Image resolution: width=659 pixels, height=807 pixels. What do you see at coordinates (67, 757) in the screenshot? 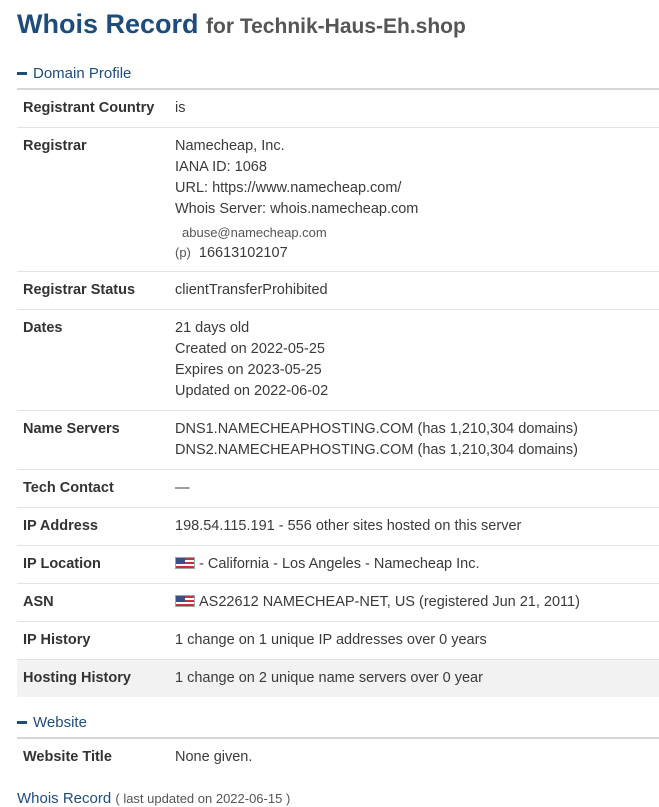
I see `label-website-title: Website Title` at bounding box center [67, 757].